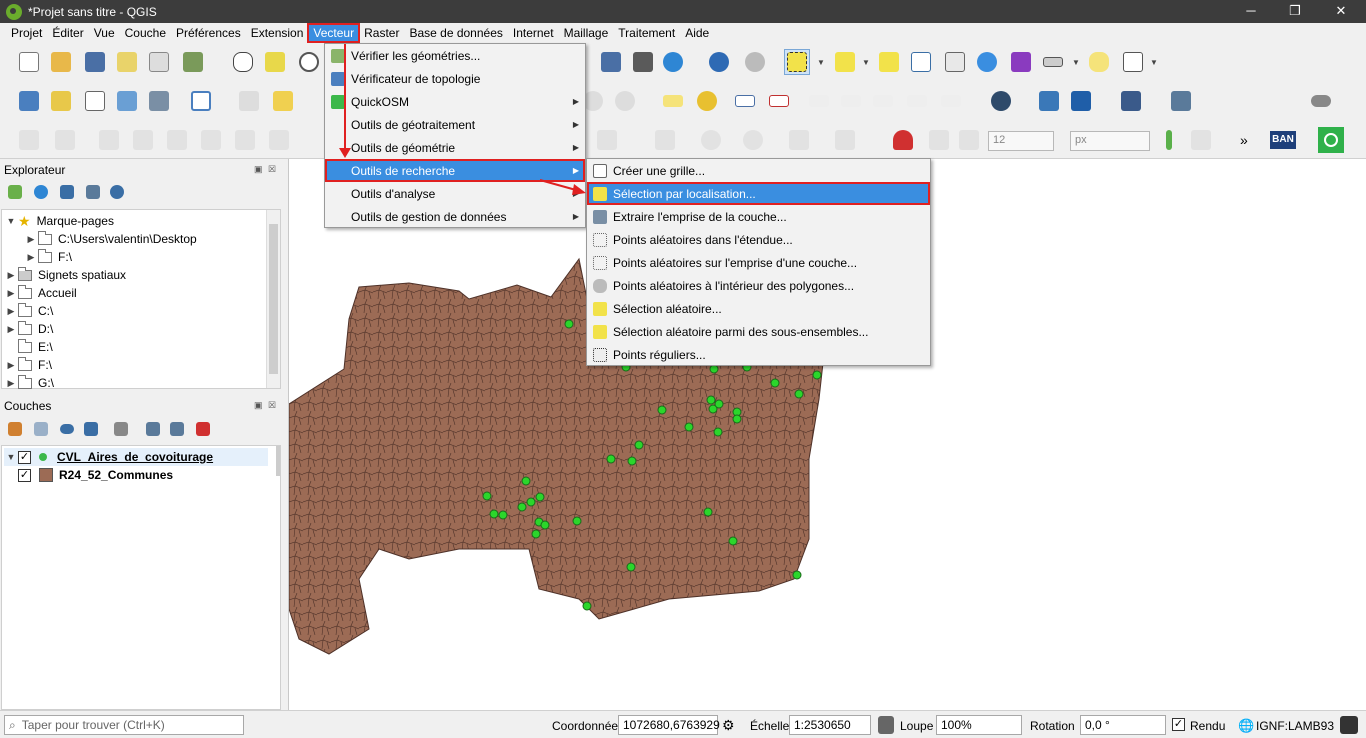  I want to click on menu-base-de-donnees: Base de données, so click(455, 33).